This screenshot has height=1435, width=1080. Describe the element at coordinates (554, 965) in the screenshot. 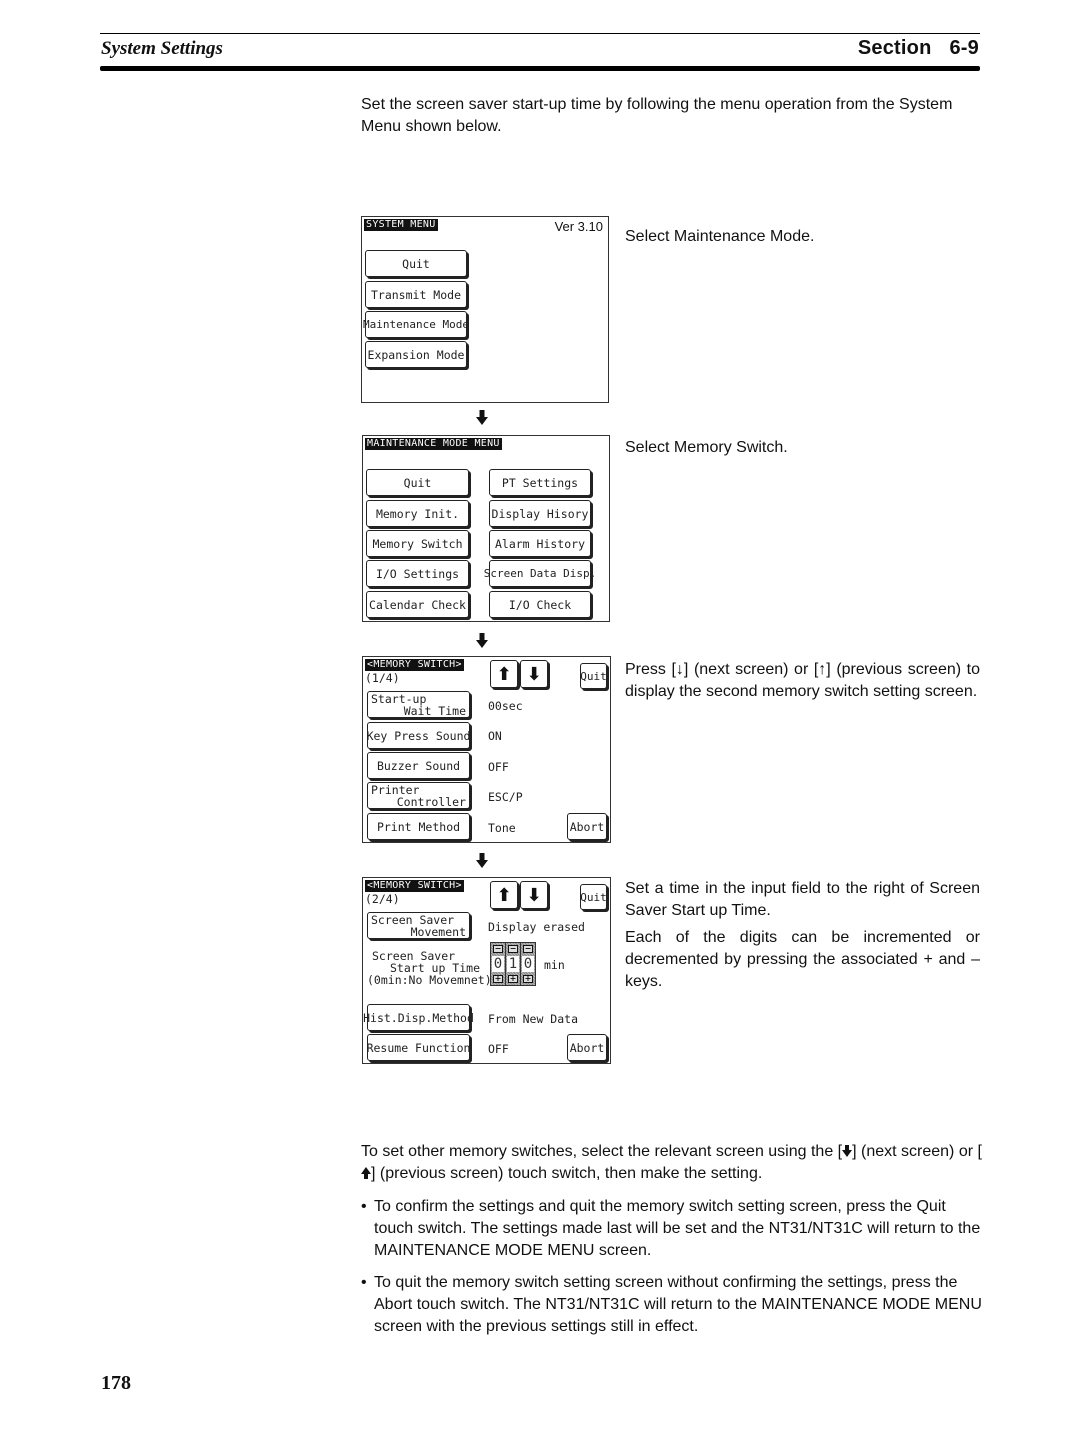

I see `unit-label: min` at that location.